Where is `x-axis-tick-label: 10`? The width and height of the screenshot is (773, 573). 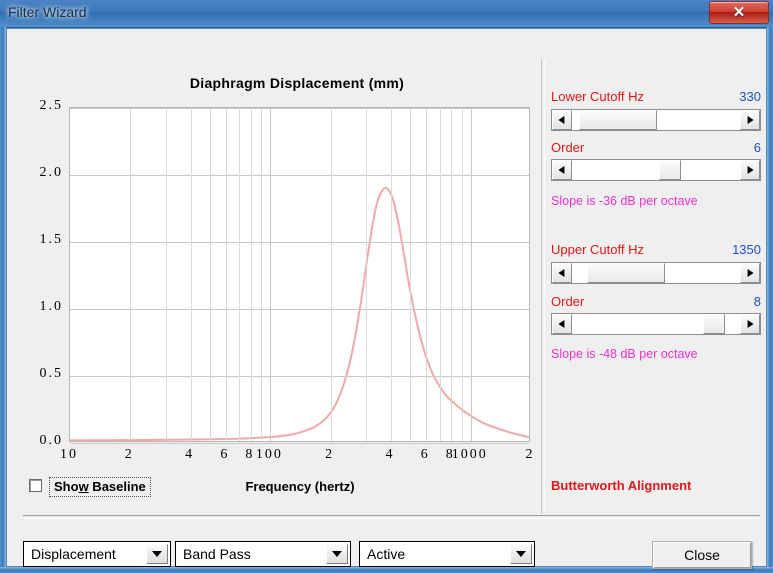 x-axis-tick-label: 10 is located at coordinates (69, 454).